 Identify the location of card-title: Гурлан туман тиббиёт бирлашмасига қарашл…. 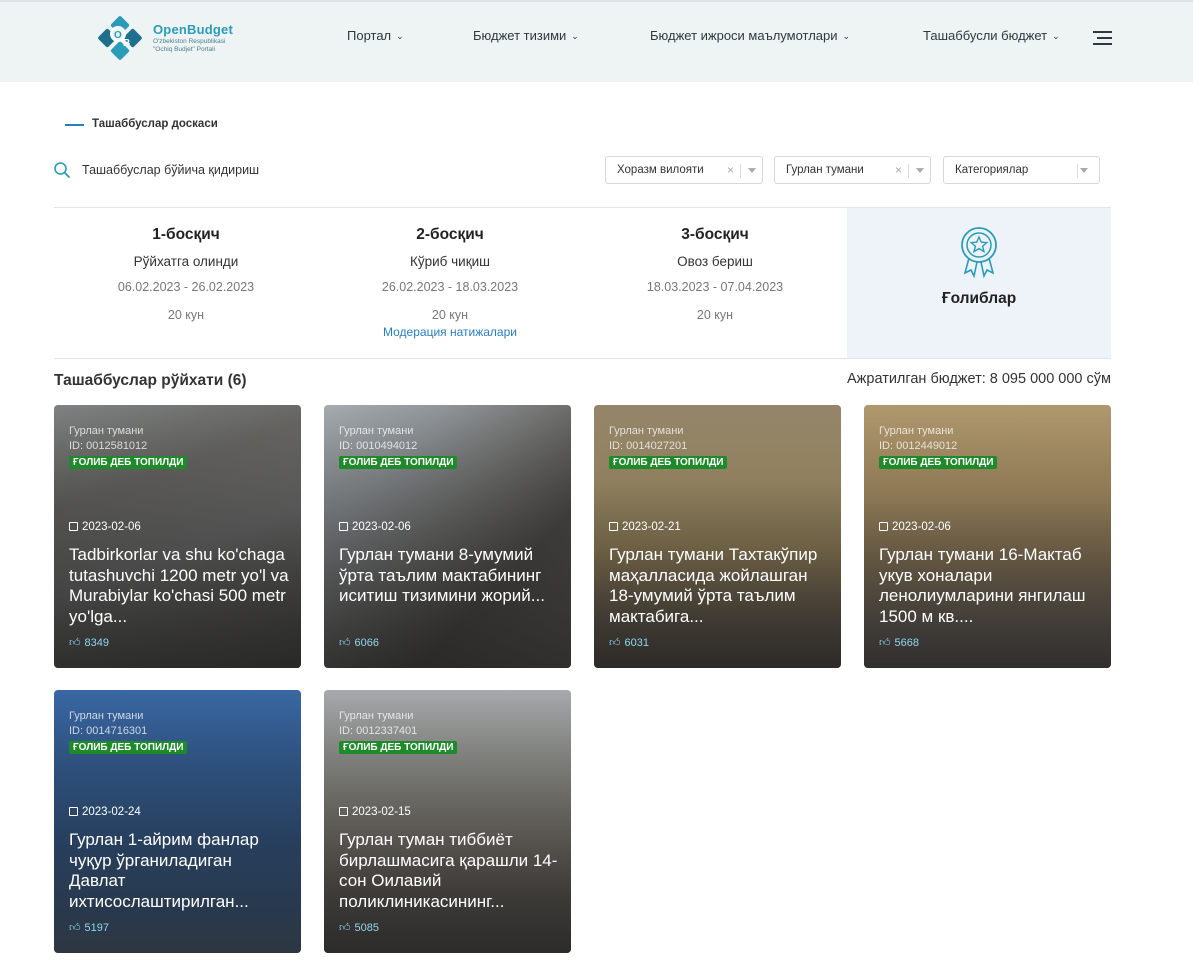
(448, 870).